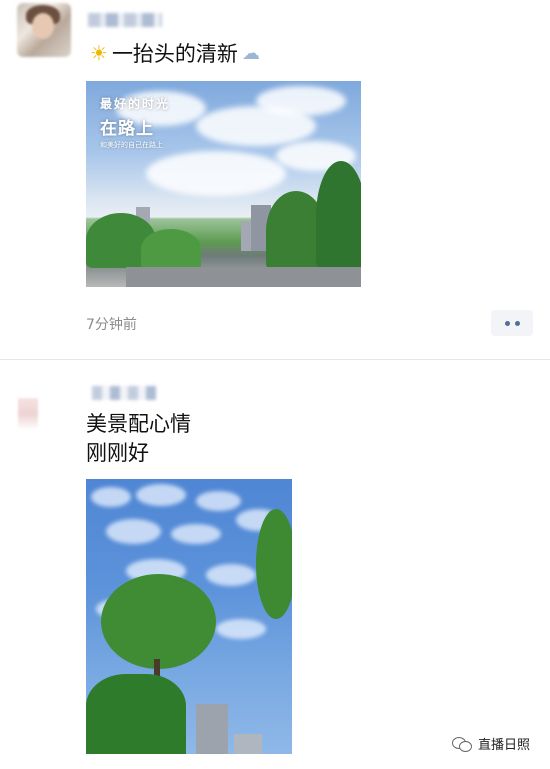 The height and width of the screenshot is (769, 550). I want to click on cloud-emoji-icon: ☁, so click(250, 53).